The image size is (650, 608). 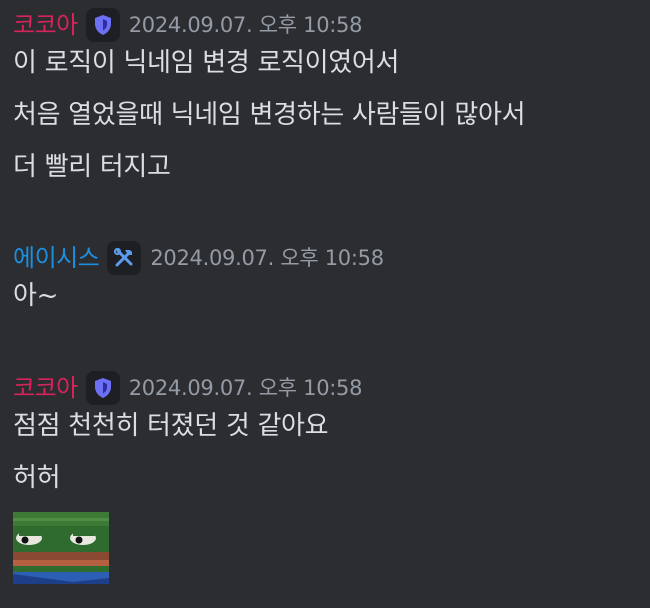 What do you see at coordinates (124, 258) in the screenshot?
I see `hammer-wrench-badge-icon` at bounding box center [124, 258].